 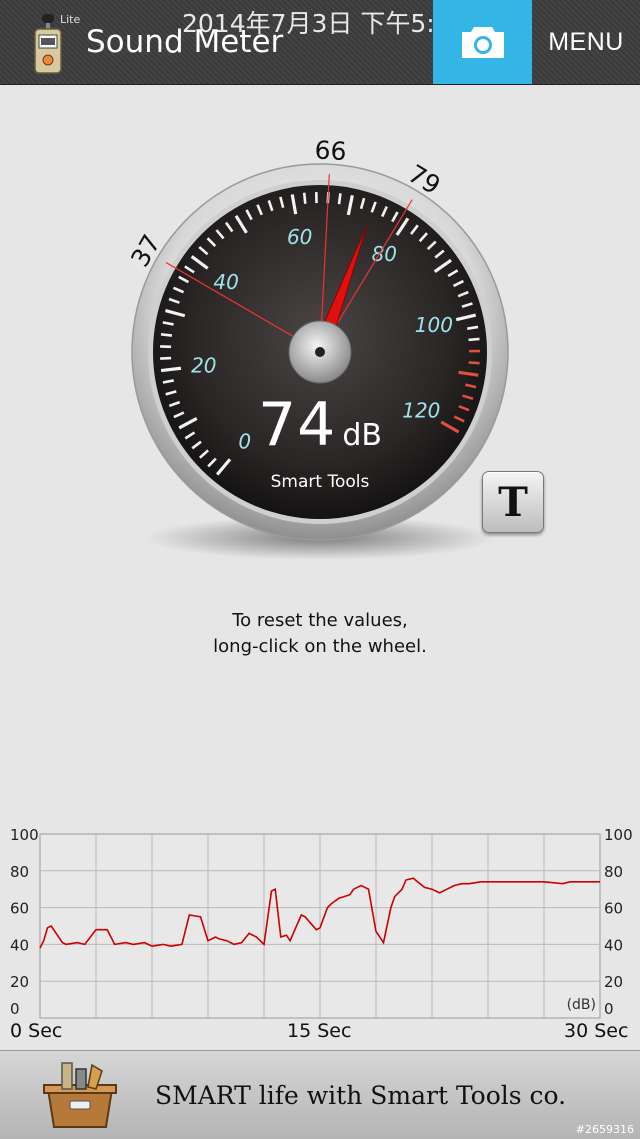 I want to click on ad-banner: SMART life with Smart Tools co. #2659316, so click(x=320, y=1094).